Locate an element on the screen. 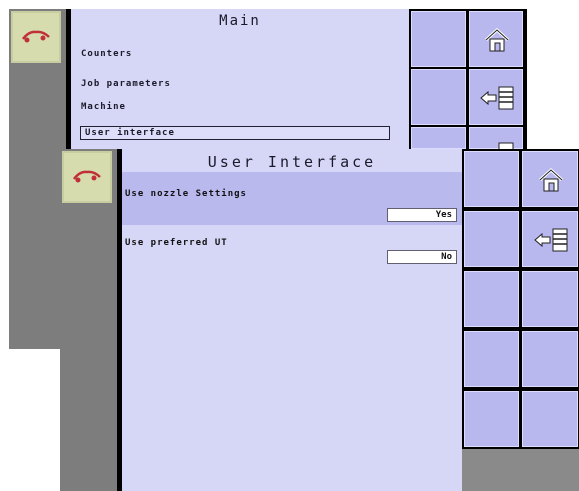 The height and width of the screenshot is (491, 579). setting-label: Use preferred UT is located at coordinates (176, 243).